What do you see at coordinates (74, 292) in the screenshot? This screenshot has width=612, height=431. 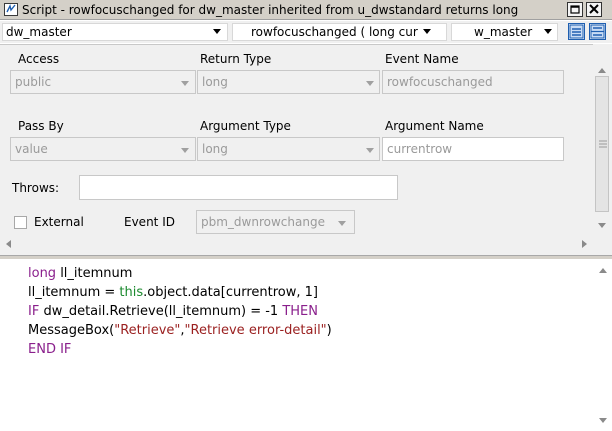 I see `code-text: ll_itemnum =` at bounding box center [74, 292].